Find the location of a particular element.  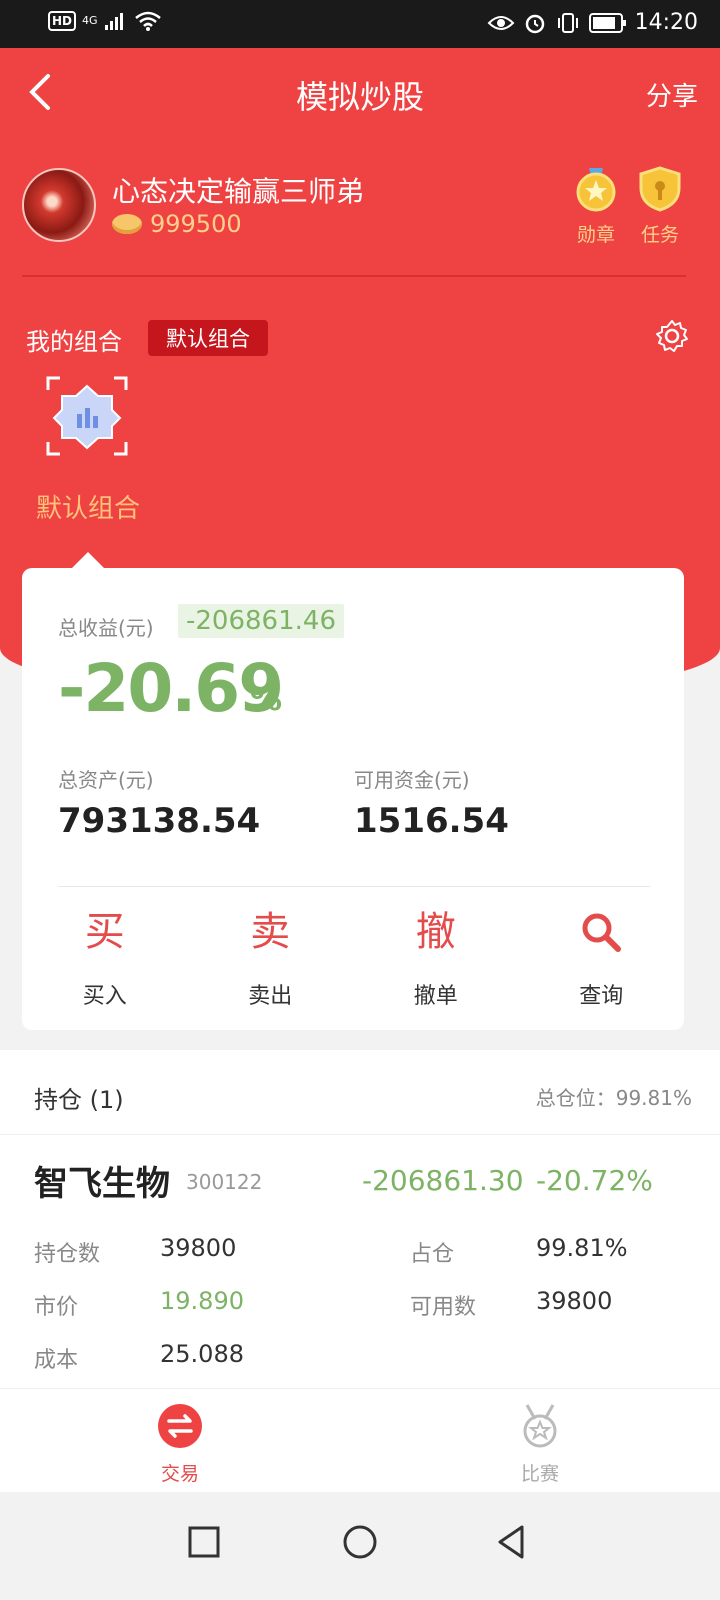

buy-label: 买入 is located at coordinates (104, 996).